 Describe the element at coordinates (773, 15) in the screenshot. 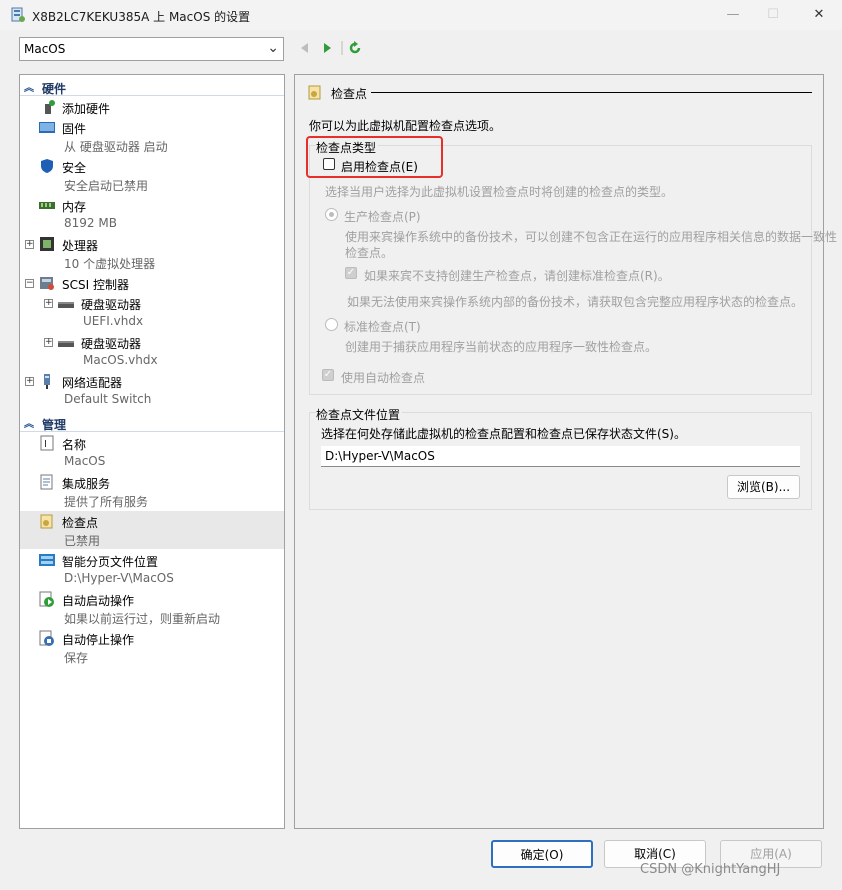

I see `maximize-button: ☐` at that location.